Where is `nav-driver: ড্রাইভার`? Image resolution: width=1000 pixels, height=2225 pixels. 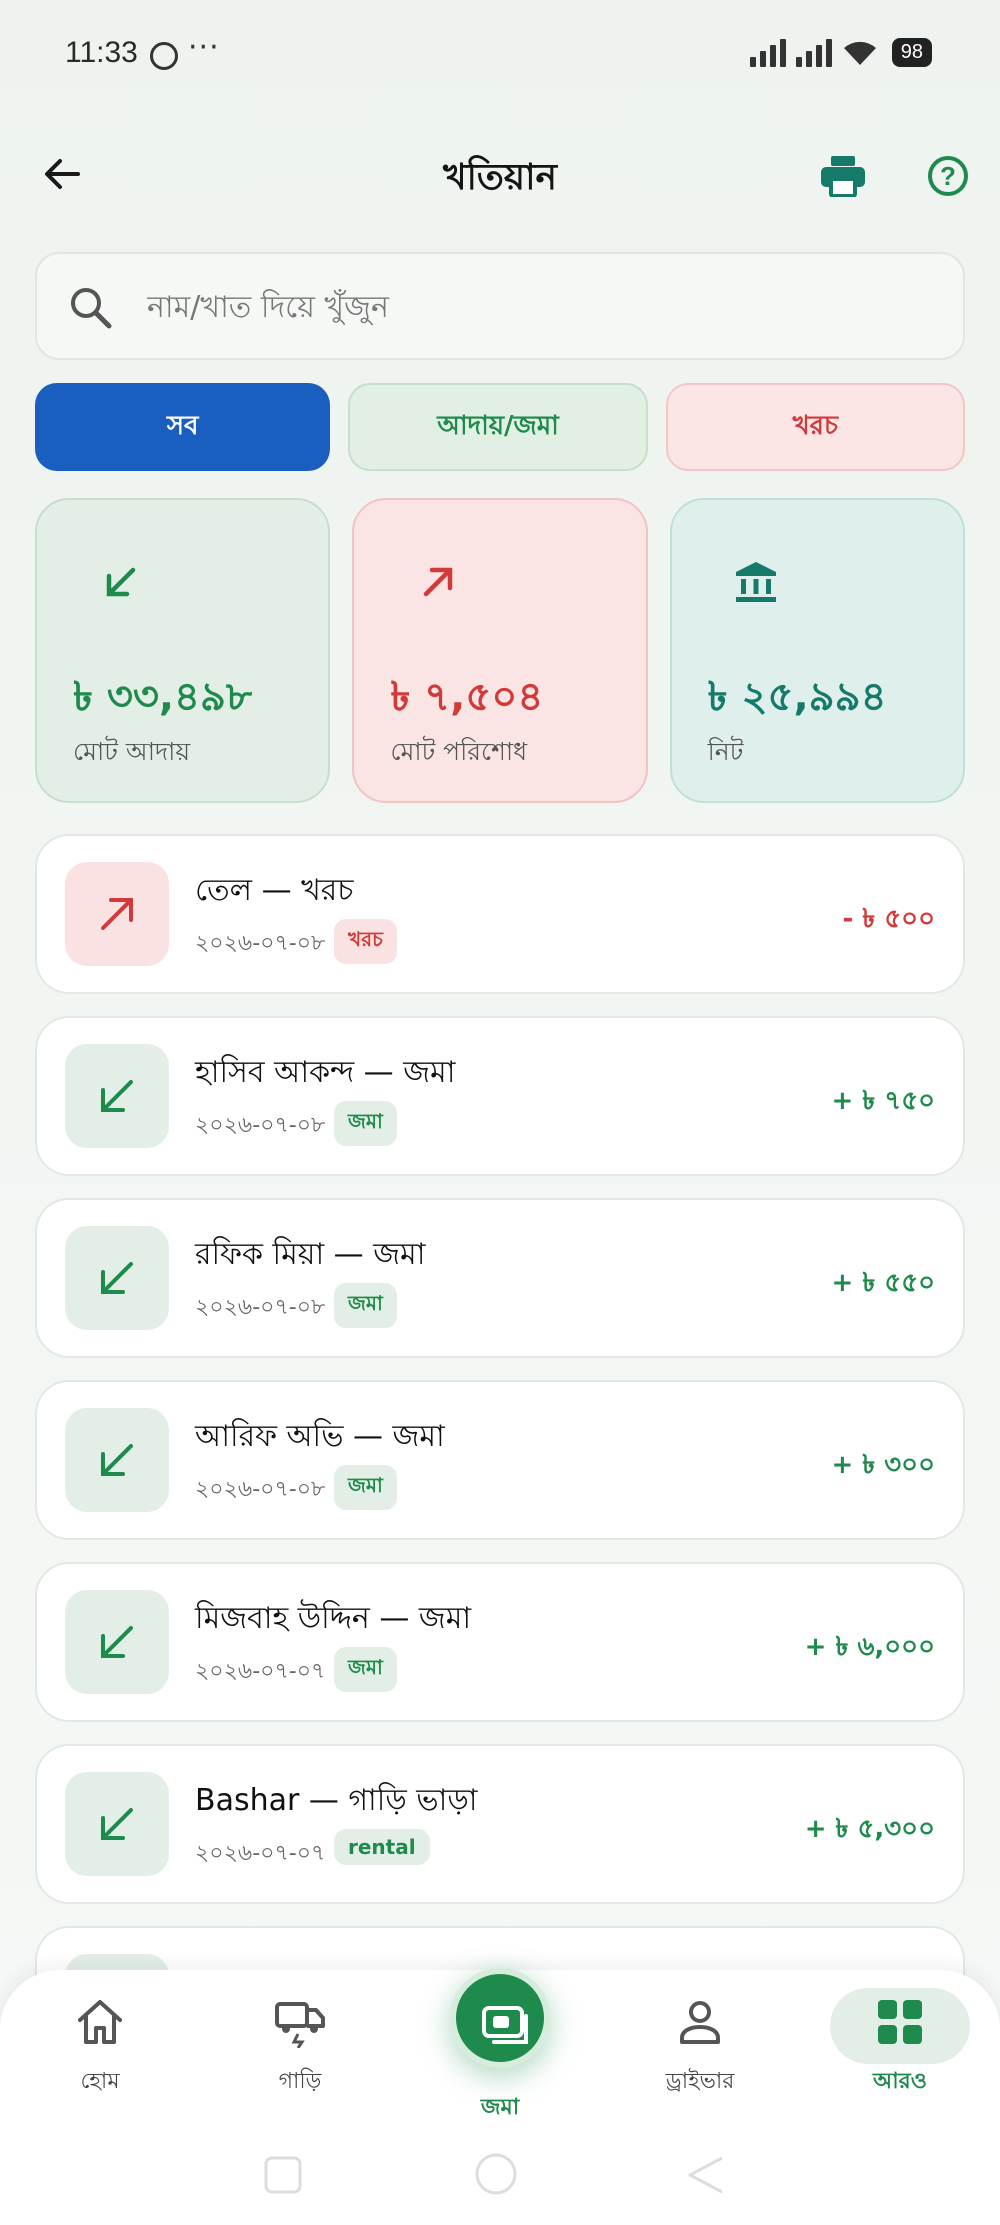
nav-driver: ড্রাইভার is located at coordinates (700, 2048).